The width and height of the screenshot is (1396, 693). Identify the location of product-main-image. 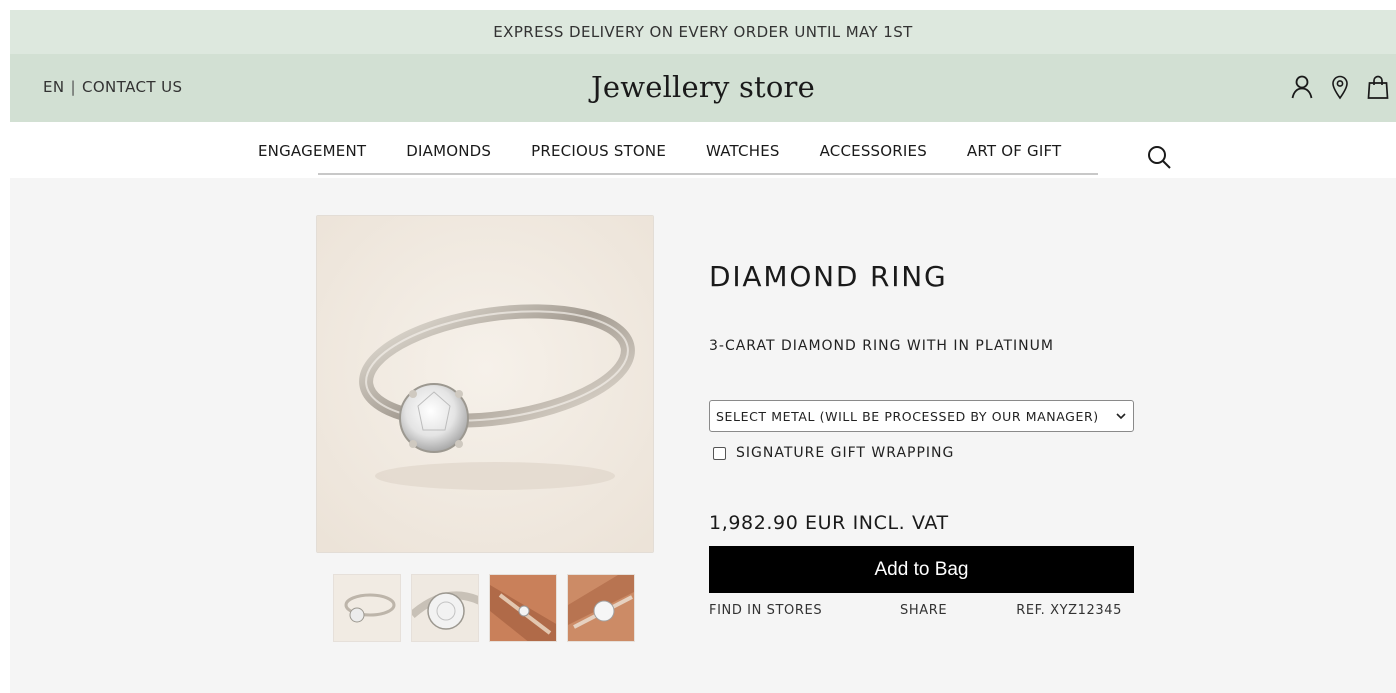
(485, 384).